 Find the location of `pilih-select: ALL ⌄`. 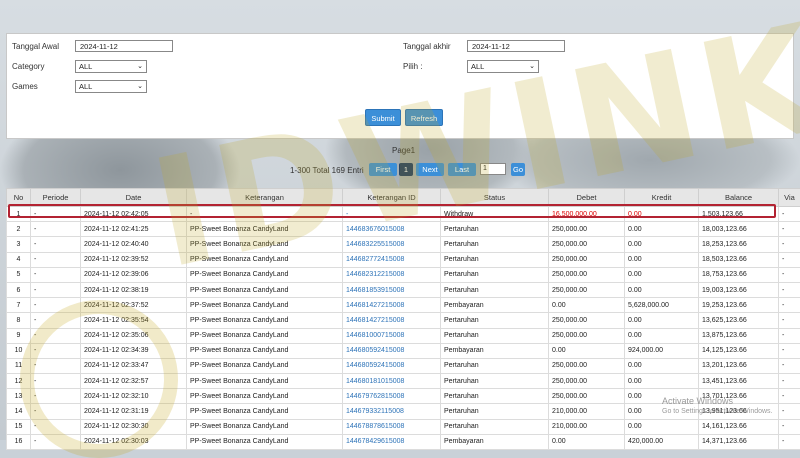

pilih-select: ALL ⌄ is located at coordinates (503, 66).